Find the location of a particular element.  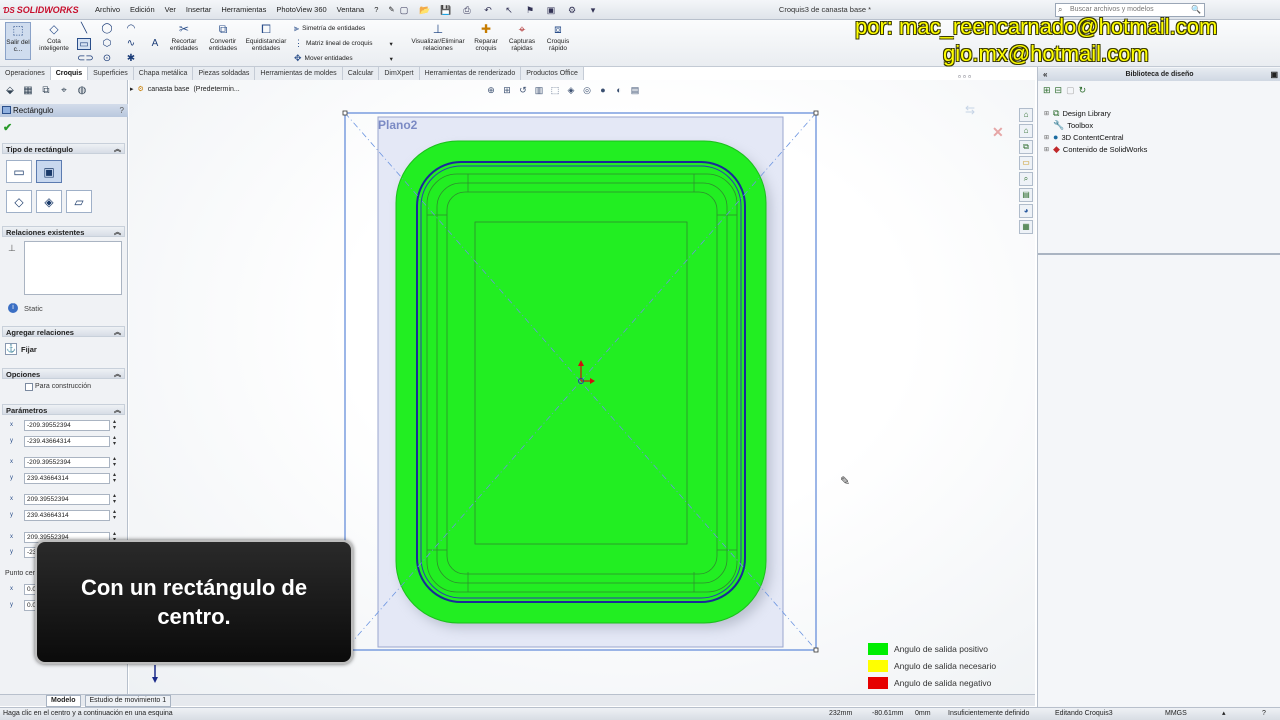

menu-edicion: Edición is located at coordinates (142, 10).